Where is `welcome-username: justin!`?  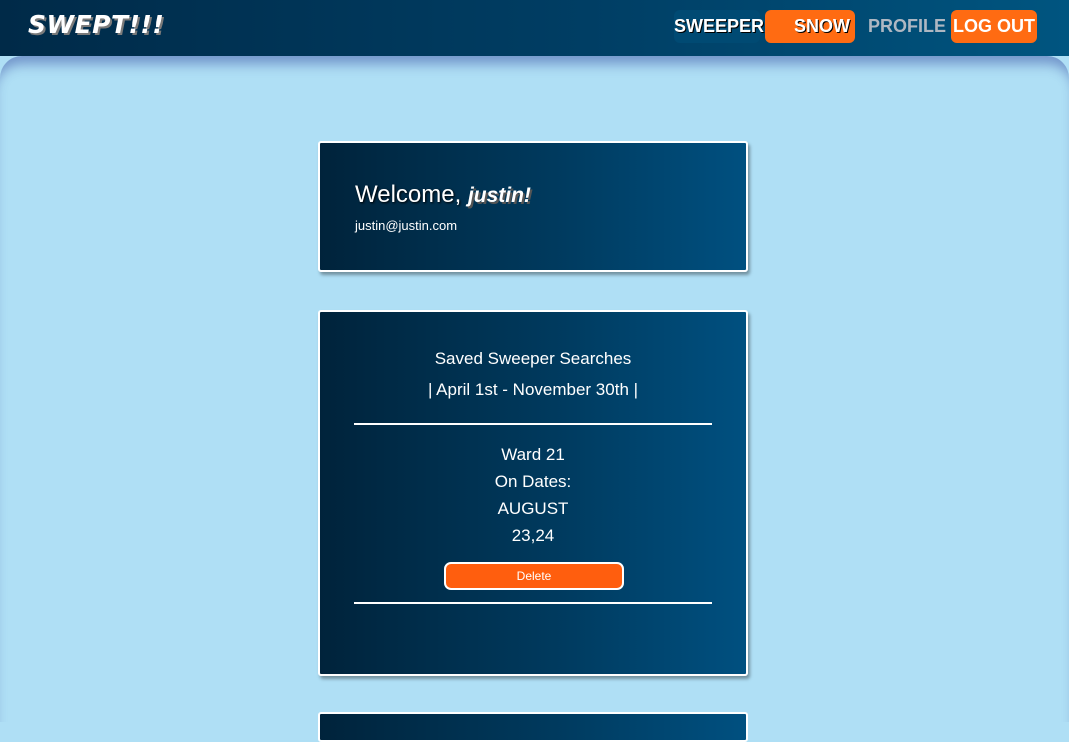
welcome-username: justin! is located at coordinates (499, 195).